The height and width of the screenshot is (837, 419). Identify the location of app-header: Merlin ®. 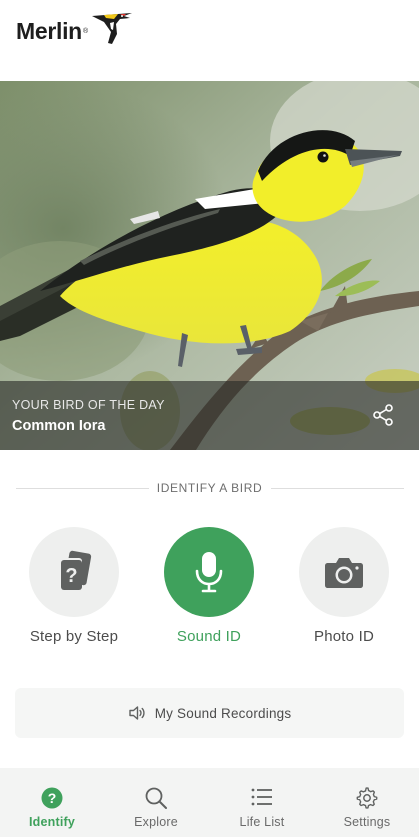
(209, 40).